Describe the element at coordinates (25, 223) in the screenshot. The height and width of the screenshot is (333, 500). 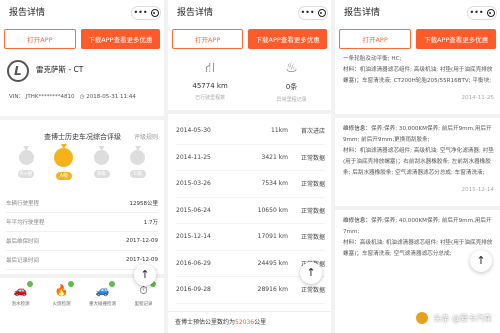
I see `stat-key: 年平均行驶里程` at that location.